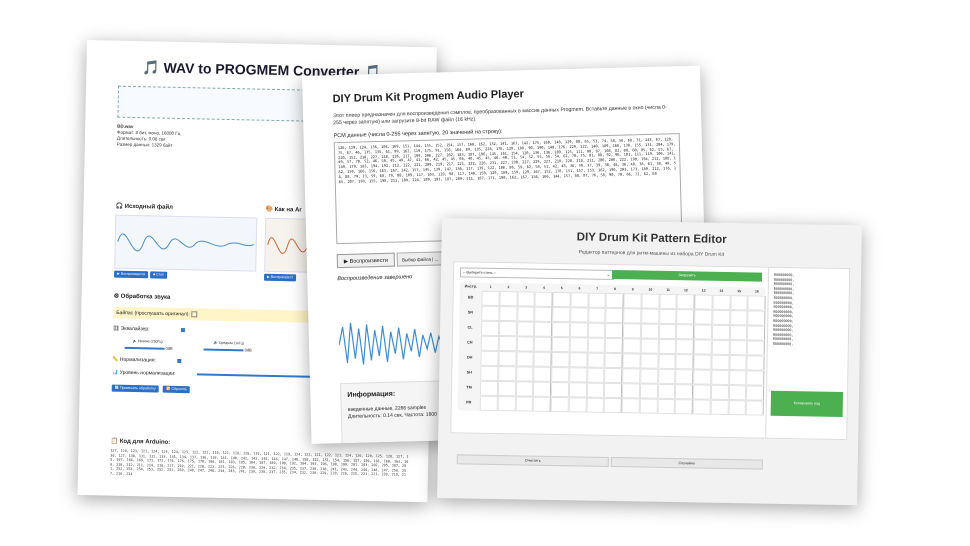 The width and height of the screenshot is (970, 546). I want to click on reset-button: 🔁 Сбросить, so click(177, 389).